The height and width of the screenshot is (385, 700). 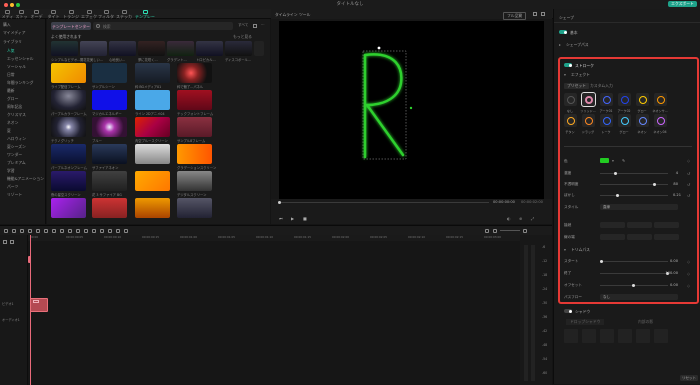 I want to click on tab-drop-shadow: ドロップシャドウ, so click(x=585, y=322).